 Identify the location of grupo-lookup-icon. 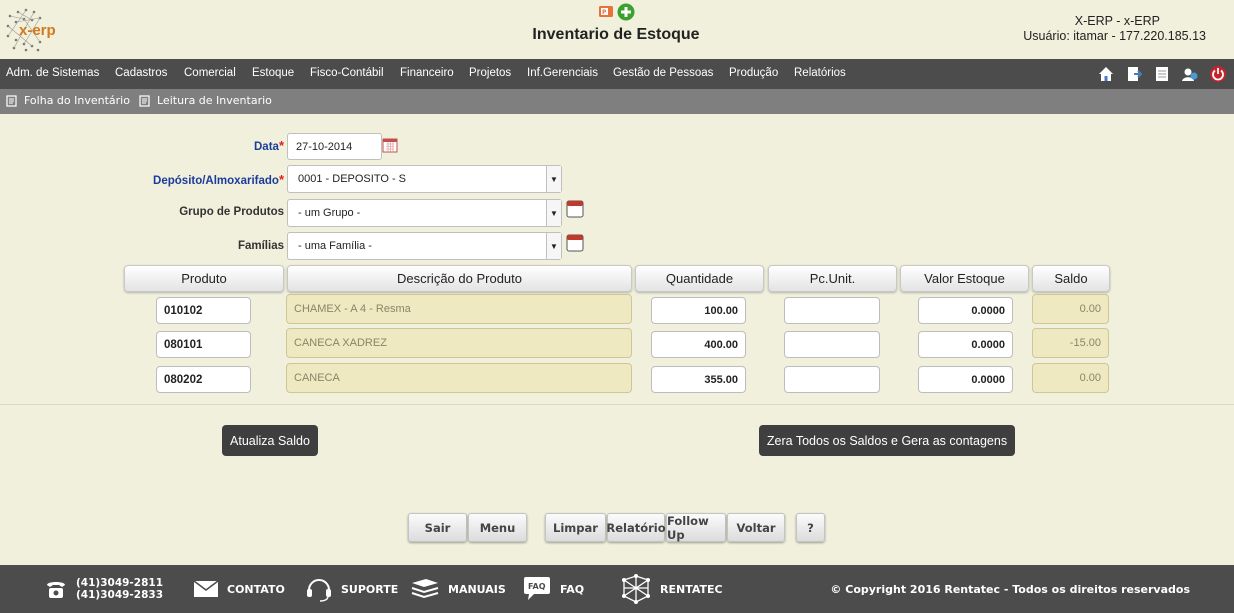
(575, 209).